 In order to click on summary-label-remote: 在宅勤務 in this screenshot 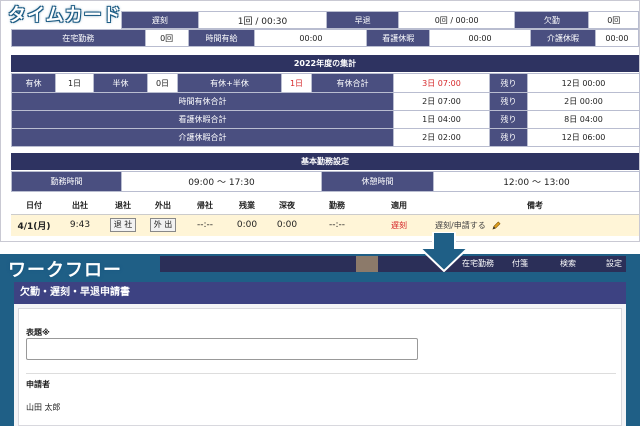, I will do `click(78, 38)`.